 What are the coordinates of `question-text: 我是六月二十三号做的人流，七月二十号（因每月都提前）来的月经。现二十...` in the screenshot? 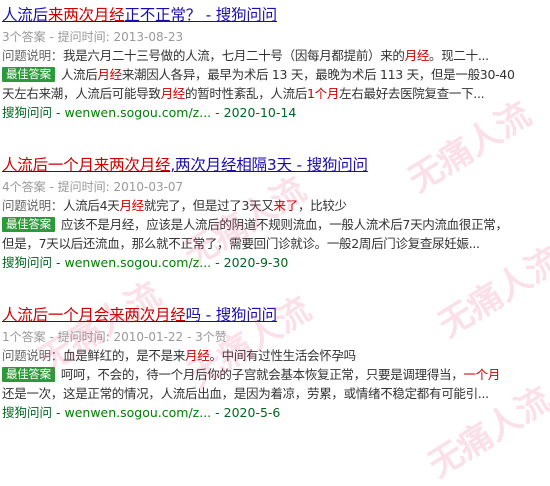 It's located at (276, 55).